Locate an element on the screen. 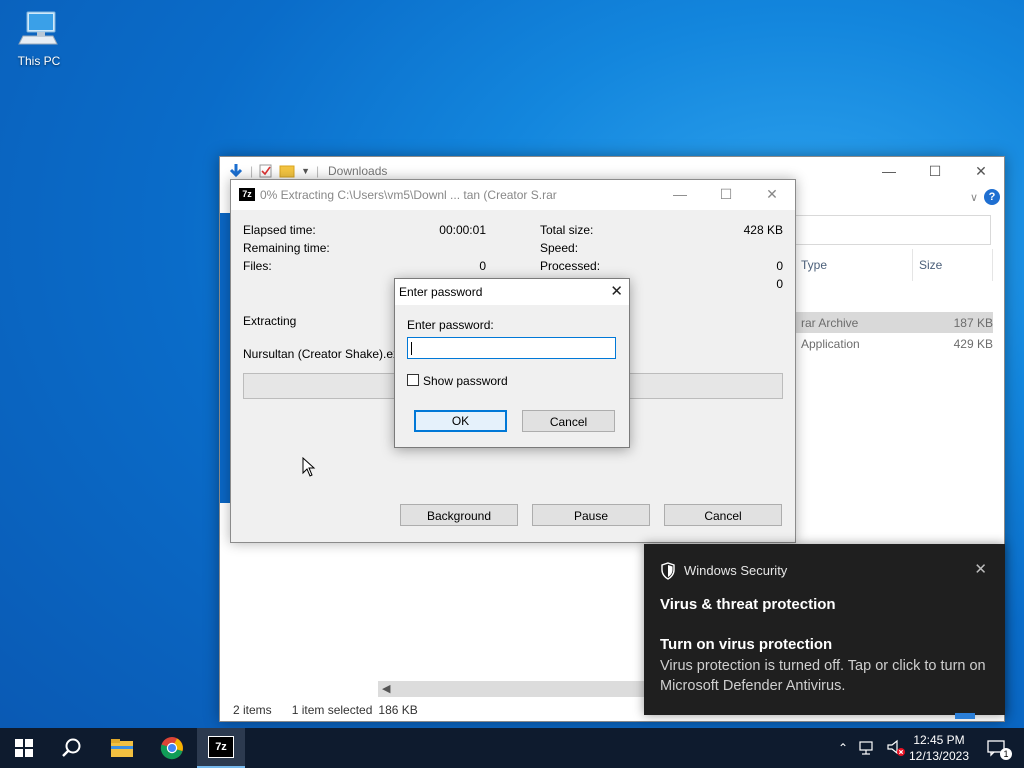 This screenshot has height=768, width=1024. 7zip-icon: 7z is located at coordinates (221, 747).